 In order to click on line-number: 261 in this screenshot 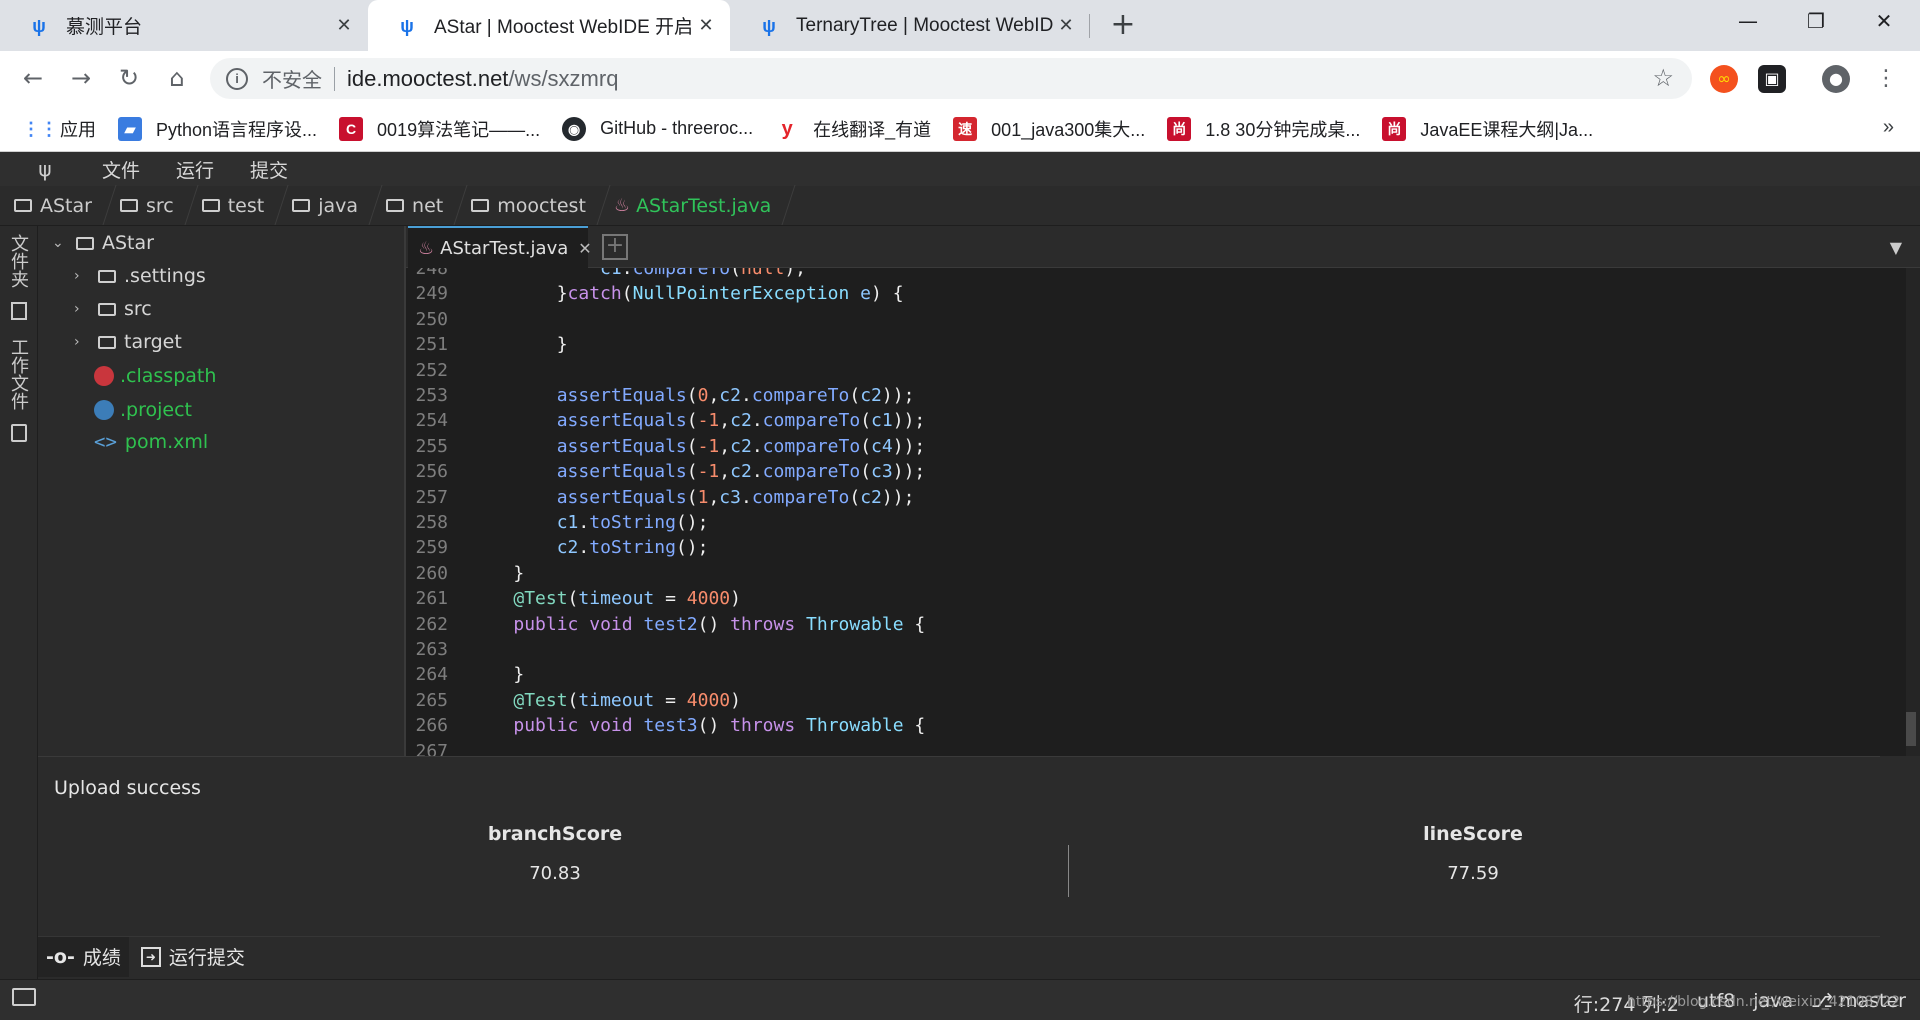, I will do `click(431, 599)`.